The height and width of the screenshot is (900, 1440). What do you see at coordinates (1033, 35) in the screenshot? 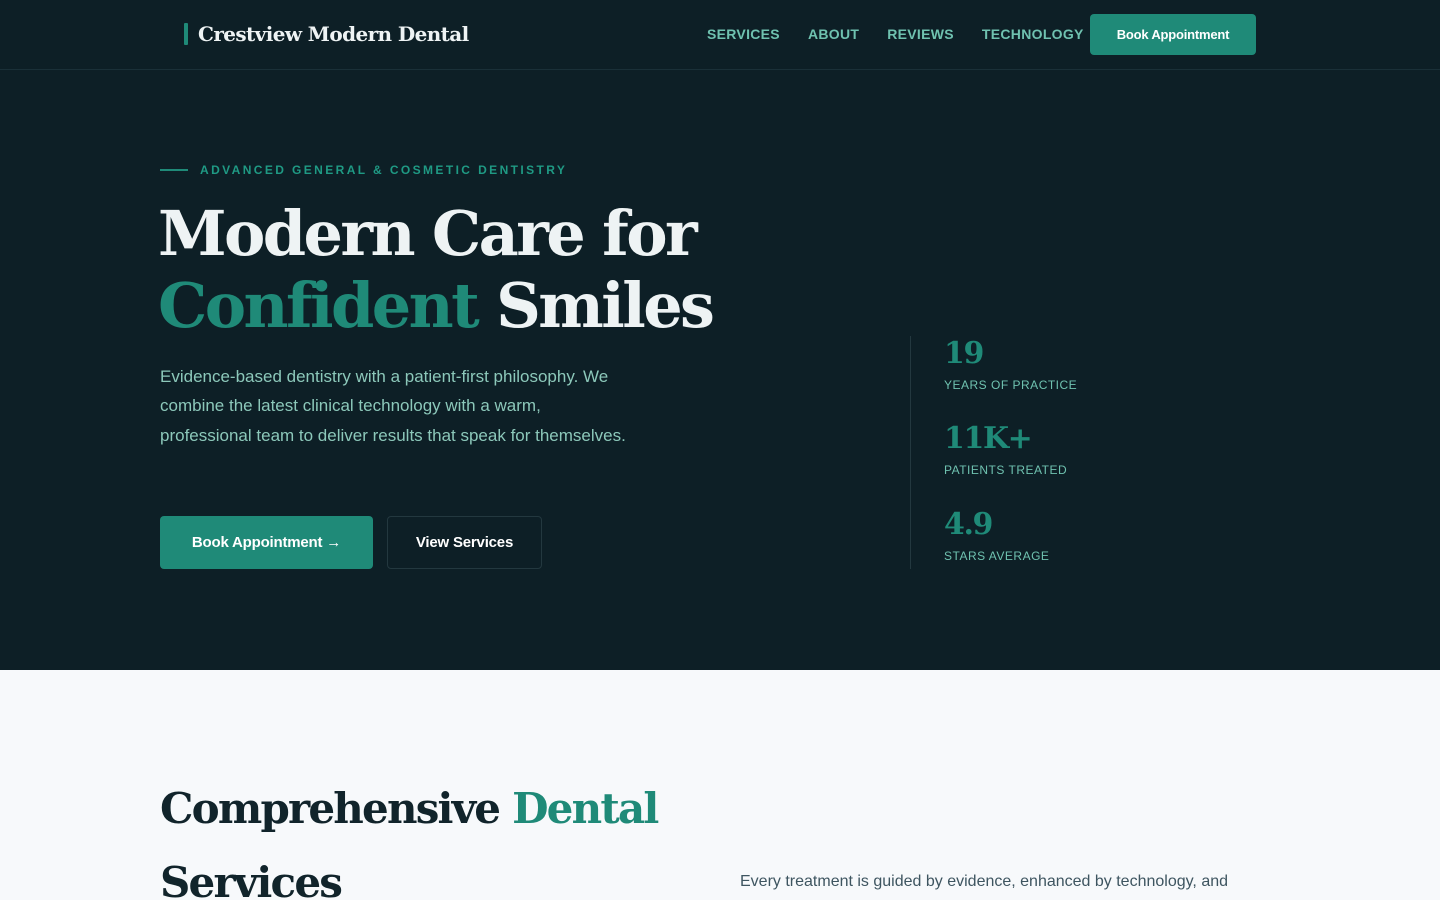
I see `nav-link-technology: TECHNOLOGY` at bounding box center [1033, 35].